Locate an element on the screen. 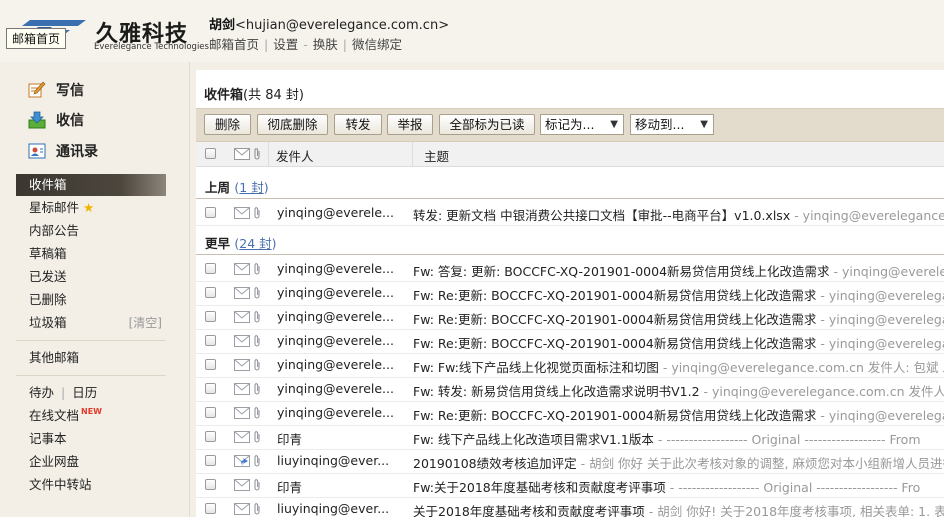  folder-label: 已删除 is located at coordinates (48, 299).